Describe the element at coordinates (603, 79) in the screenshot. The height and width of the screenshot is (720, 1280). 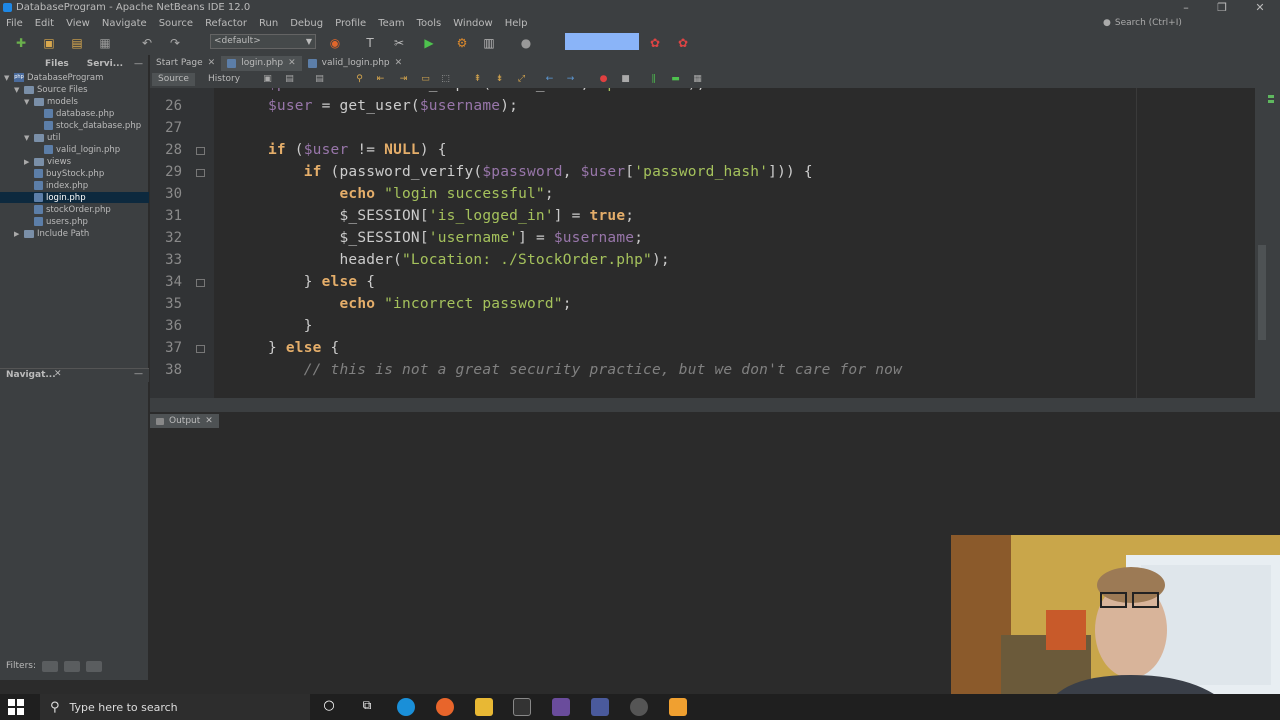
I see `start-macro-icon: ●` at that location.